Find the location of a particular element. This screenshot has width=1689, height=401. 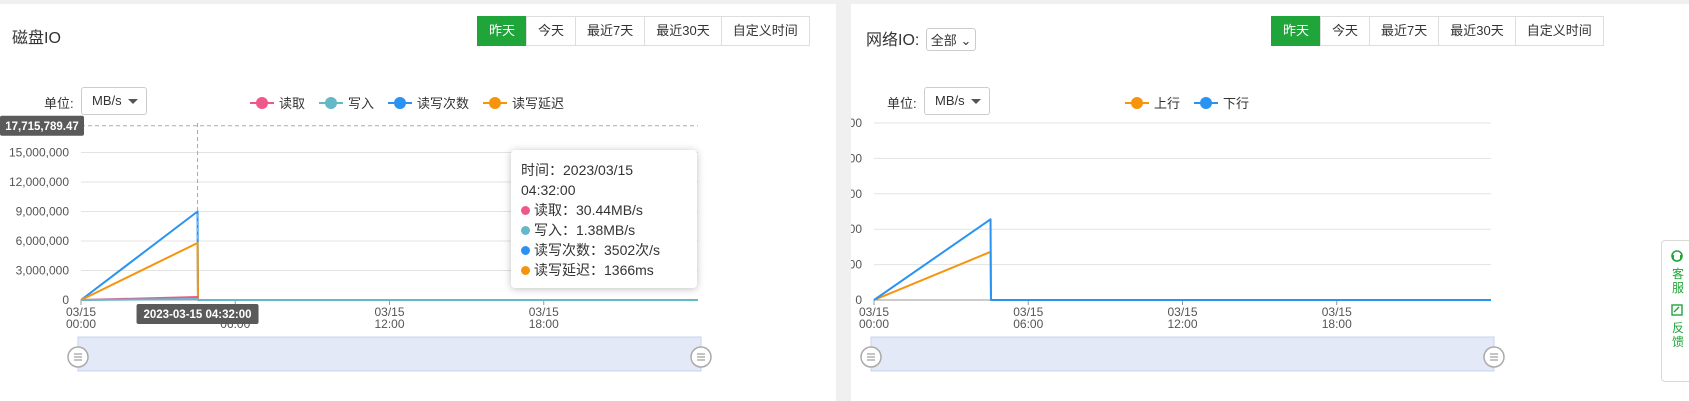

y-tick-label: 1,500 is located at coordinates (856, 194).